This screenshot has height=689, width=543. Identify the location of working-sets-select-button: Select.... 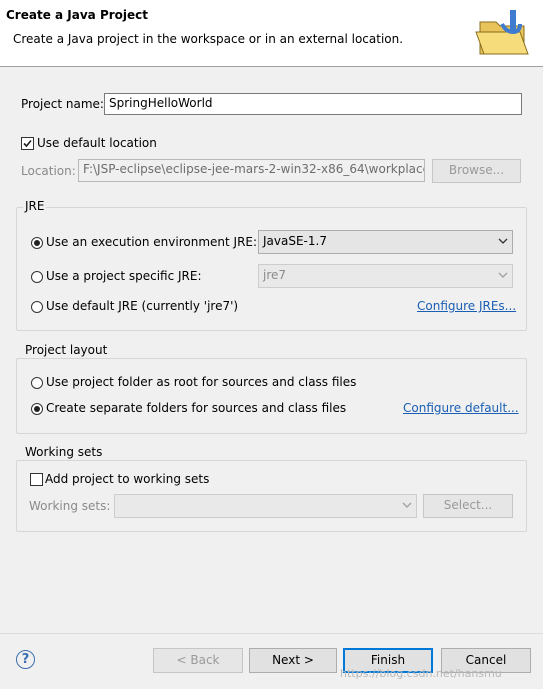
(468, 506).